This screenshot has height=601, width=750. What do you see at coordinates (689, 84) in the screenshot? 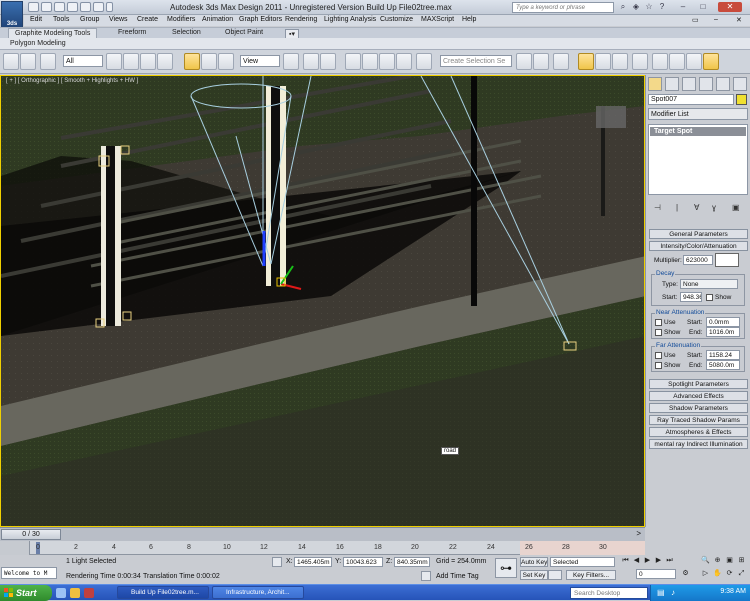
I see `hierarchy-tab-icon` at bounding box center [689, 84].